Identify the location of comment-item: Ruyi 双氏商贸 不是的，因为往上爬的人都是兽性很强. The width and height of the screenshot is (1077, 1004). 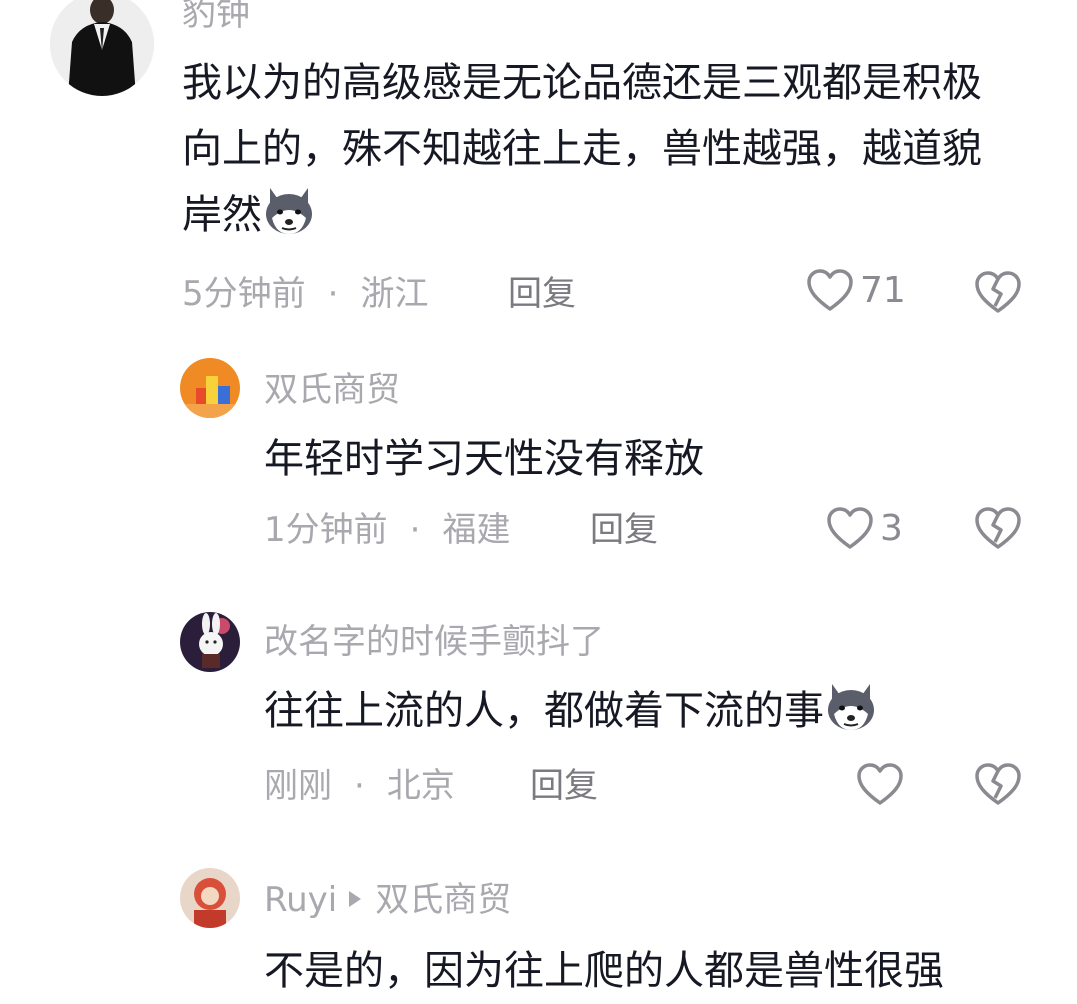
(538, 927).